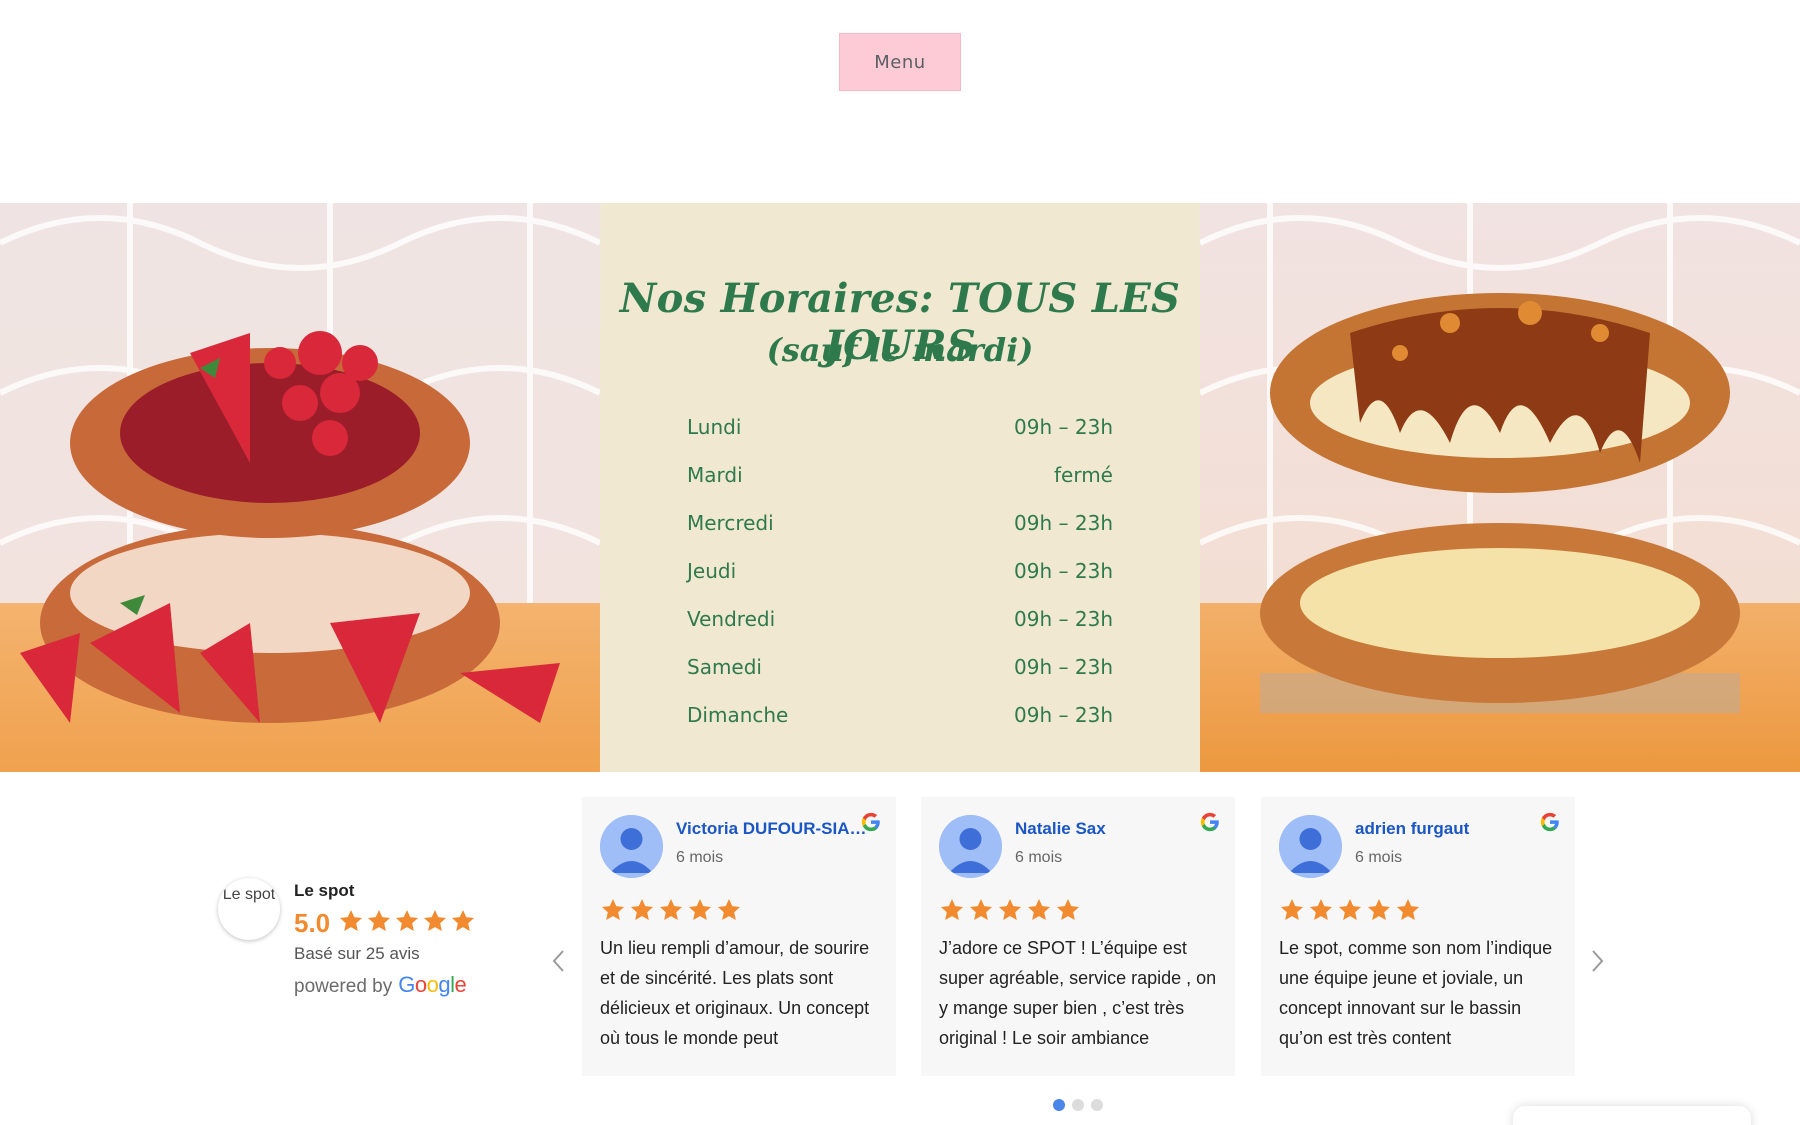 The width and height of the screenshot is (1800, 1125). What do you see at coordinates (343, 986) in the screenshot?
I see `powered-by-label: powered by` at bounding box center [343, 986].